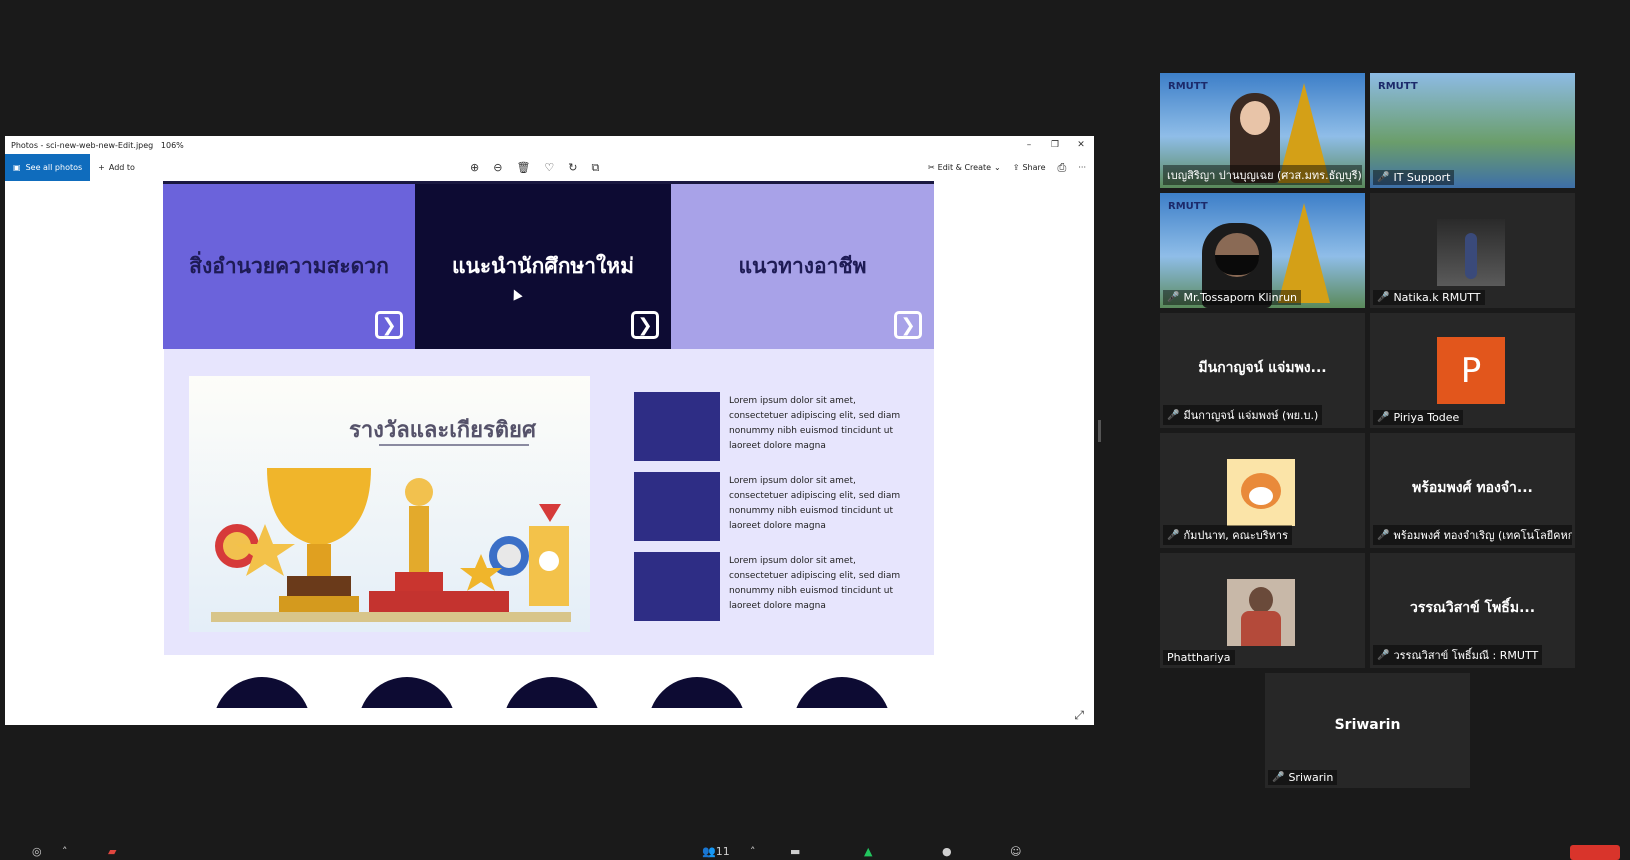 The height and width of the screenshot is (860, 1630). I want to click on ribbon-top, so click(550, 513).